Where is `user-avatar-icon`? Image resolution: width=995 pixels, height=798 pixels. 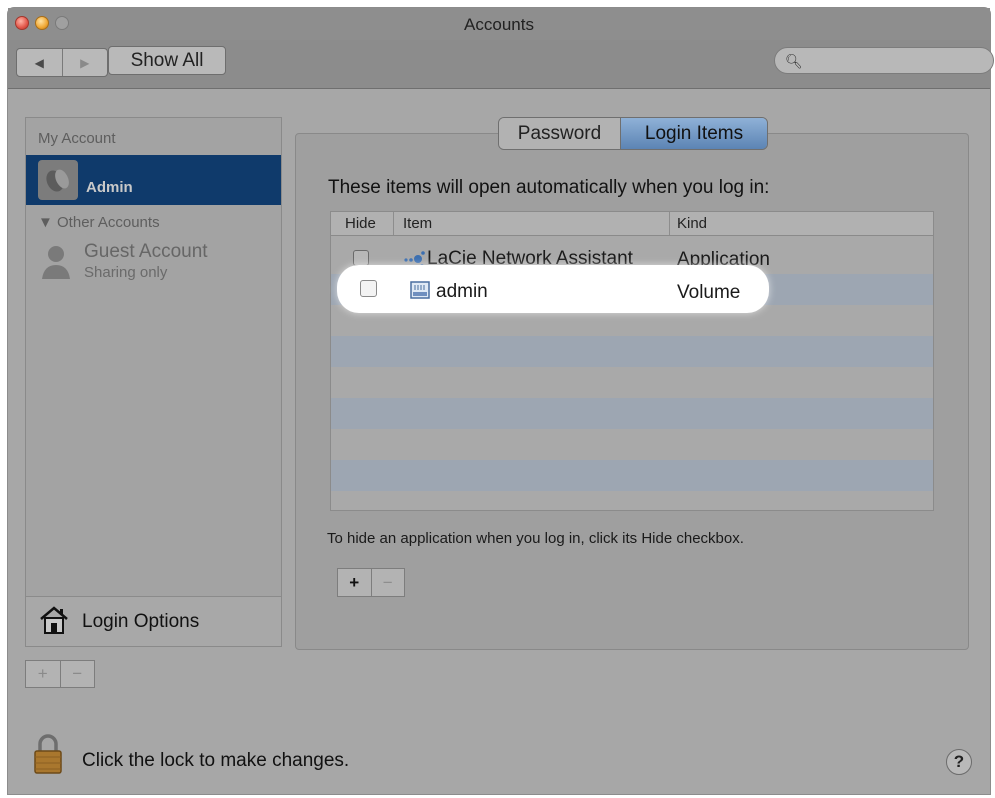
user-avatar-icon is located at coordinates (58, 180).